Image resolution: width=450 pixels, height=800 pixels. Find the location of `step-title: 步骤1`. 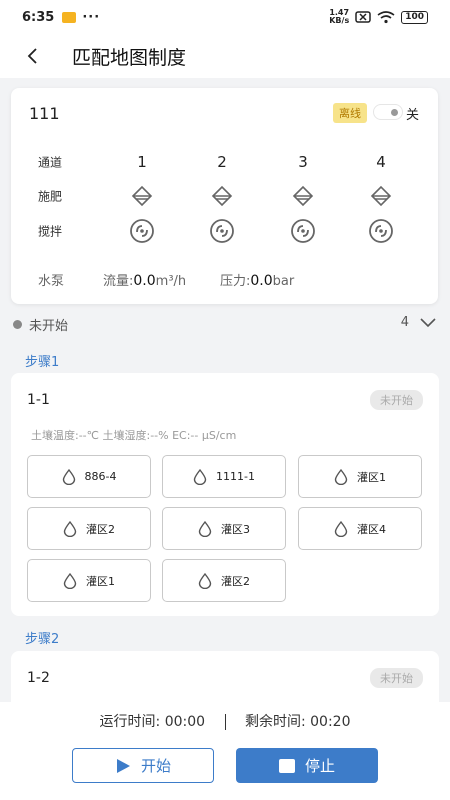

step-title: 步骤1 is located at coordinates (42, 362).